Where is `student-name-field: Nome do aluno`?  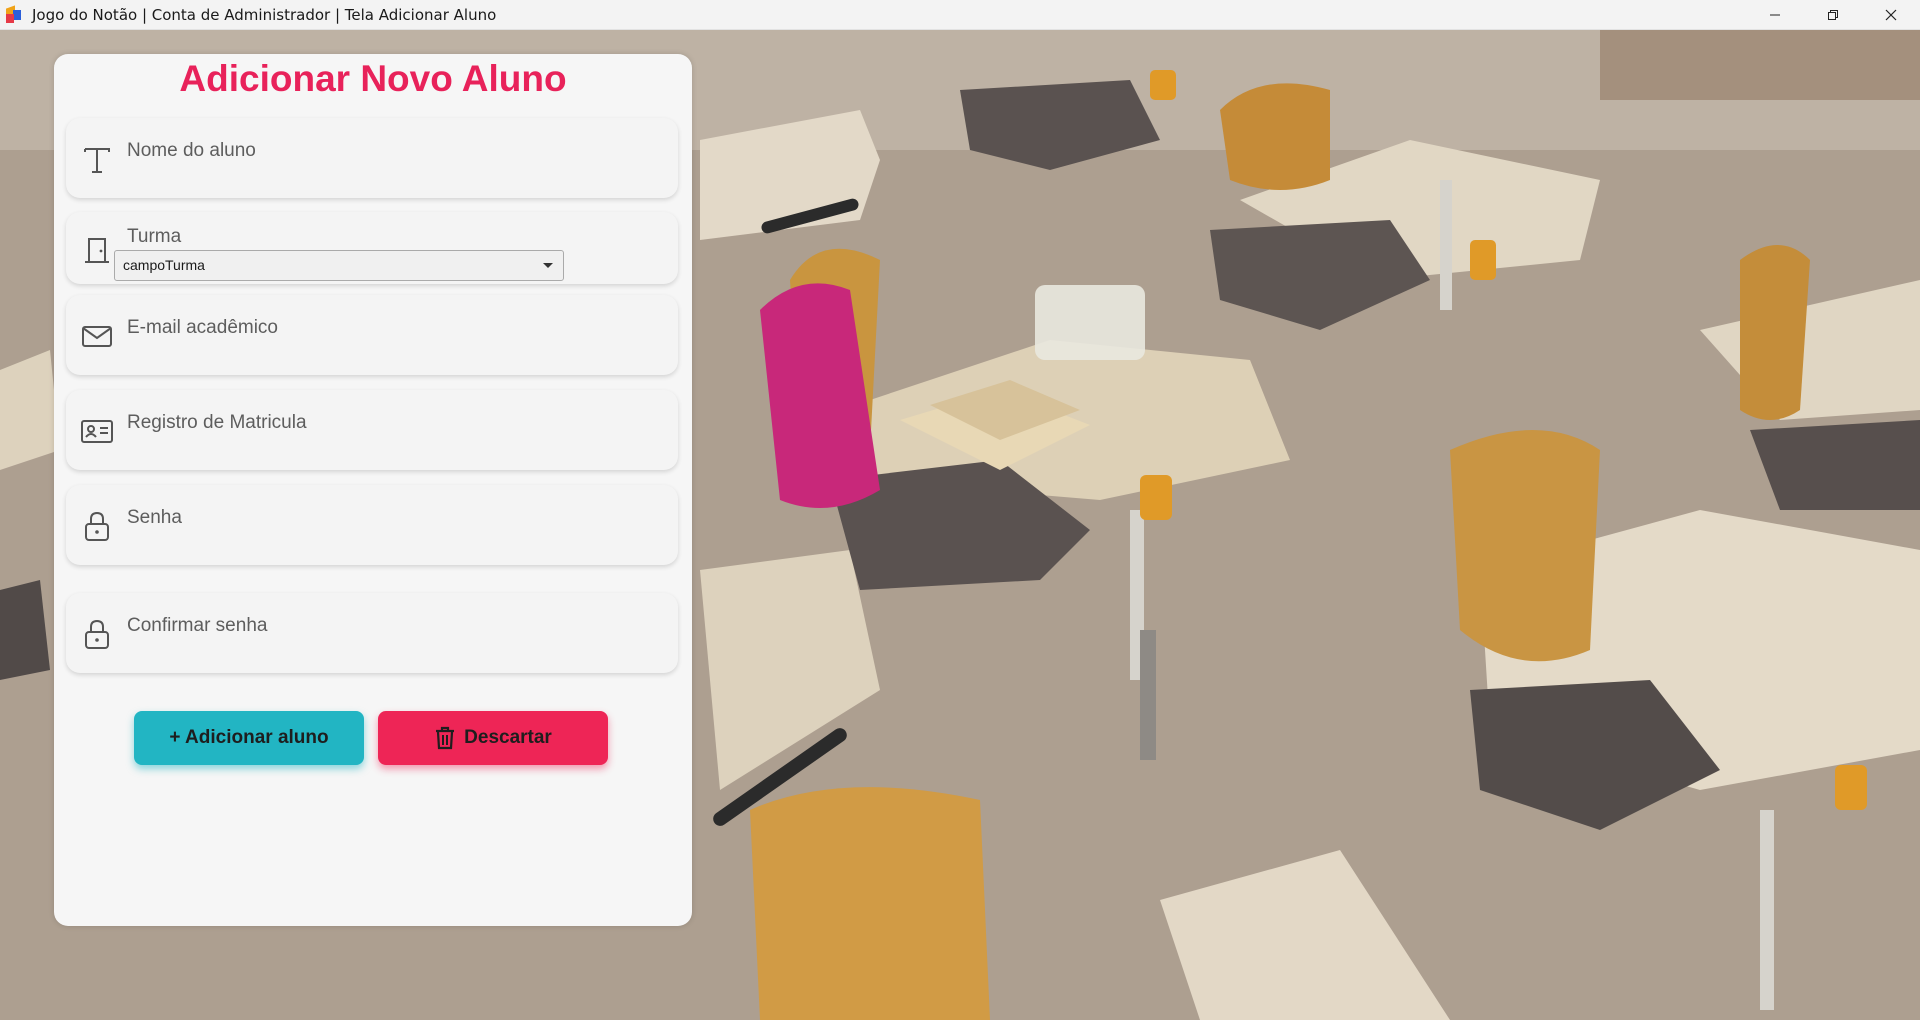 student-name-field: Nome do aluno is located at coordinates (372, 158).